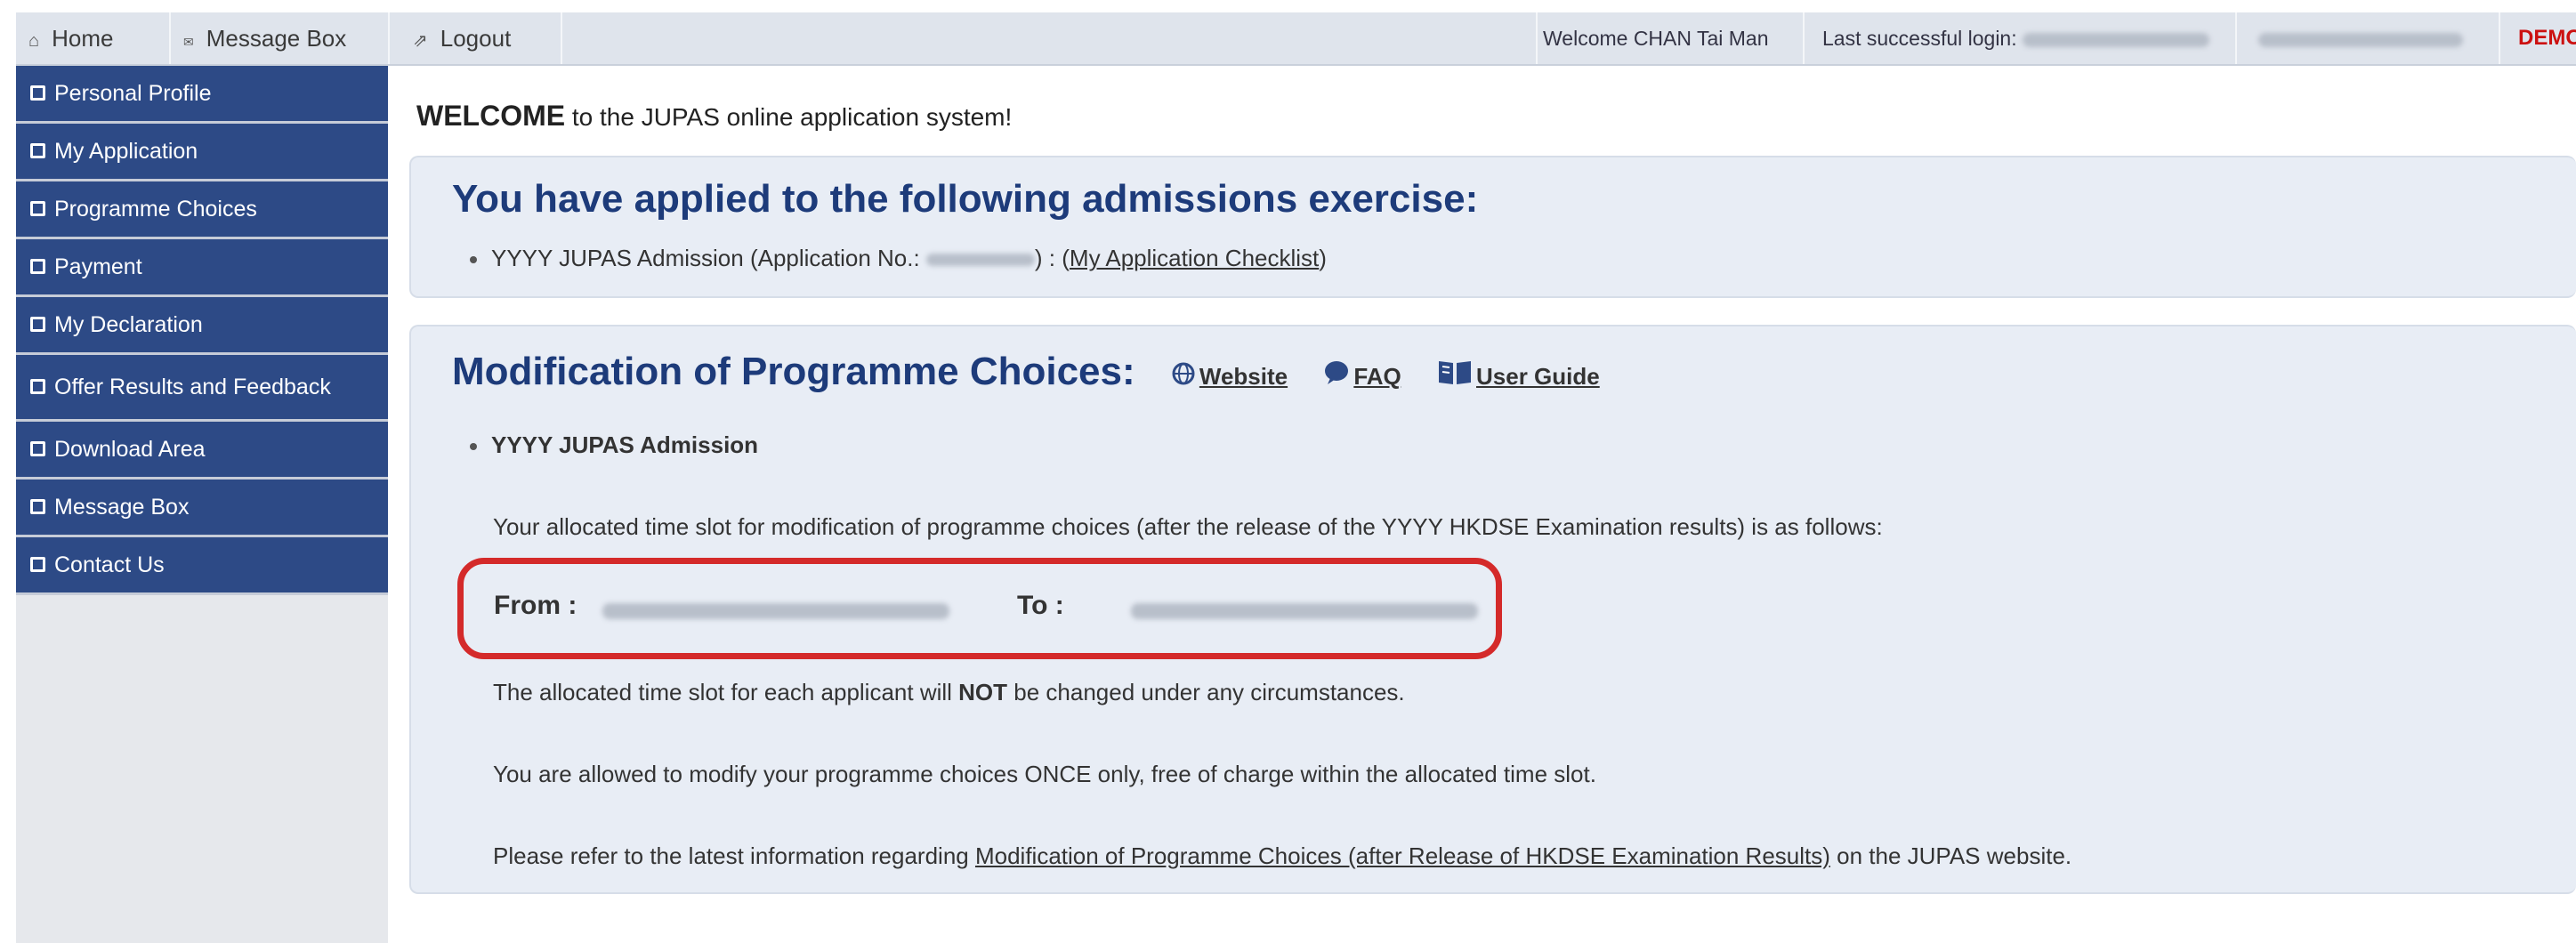 The image size is (2576, 943). Describe the element at coordinates (130, 449) in the screenshot. I see `sidebar-item-label: Download Area` at that location.